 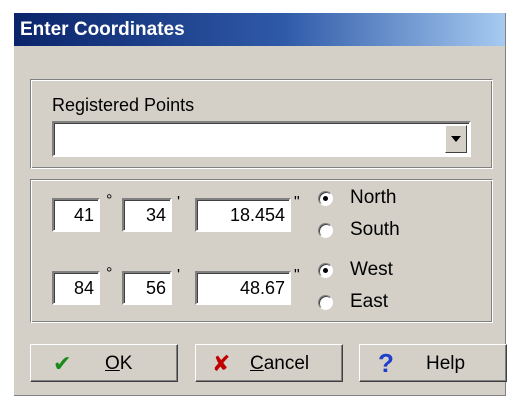 What do you see at coordinates (147, 215) in the screenshot?
I see `latitude-minutes-field: 34` at bounding box center [147, 215].